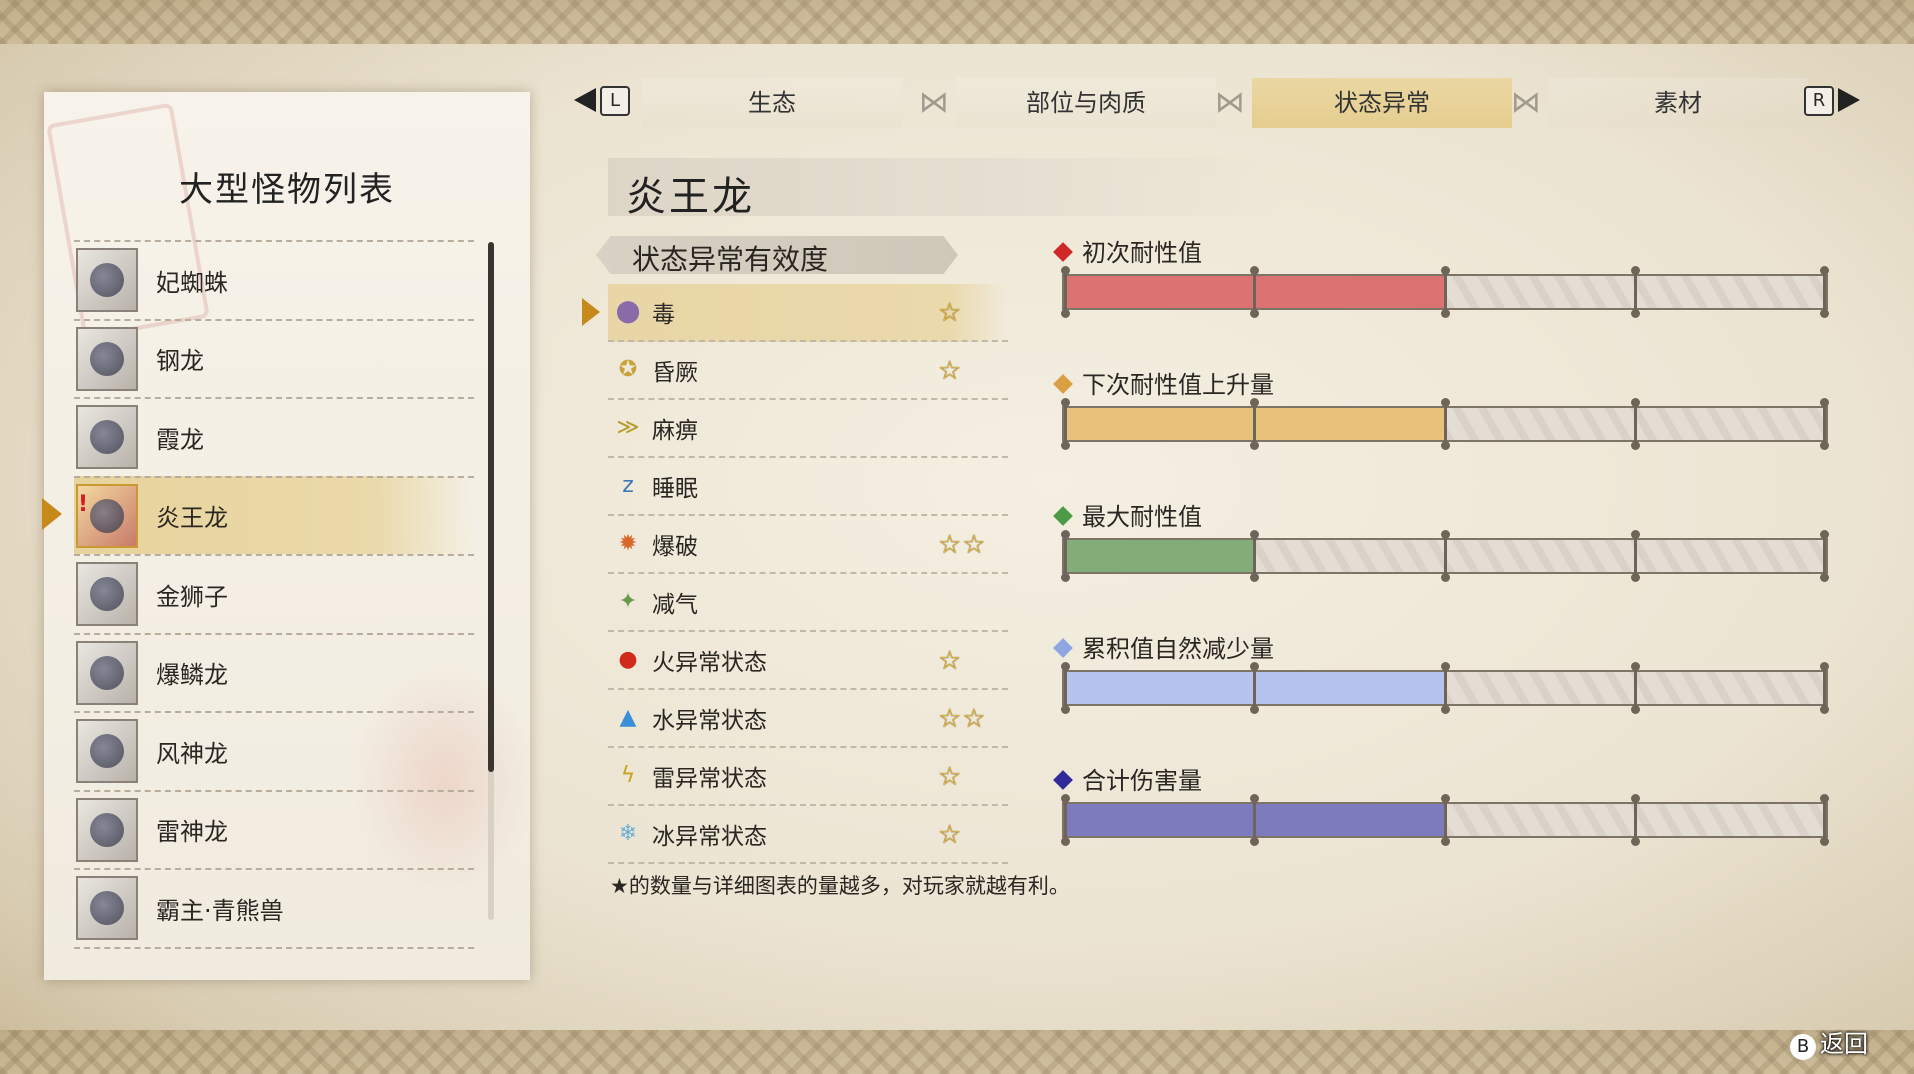  Describe the element at coordinates (675, 605) in the screenshot. I see `ailment-label: 减气` at that location.